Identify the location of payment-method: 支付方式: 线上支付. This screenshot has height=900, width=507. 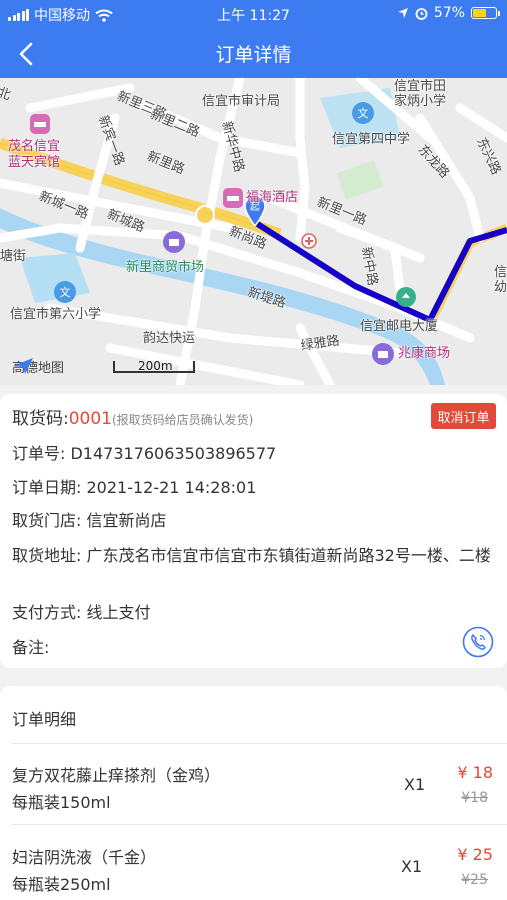
(81, 612).